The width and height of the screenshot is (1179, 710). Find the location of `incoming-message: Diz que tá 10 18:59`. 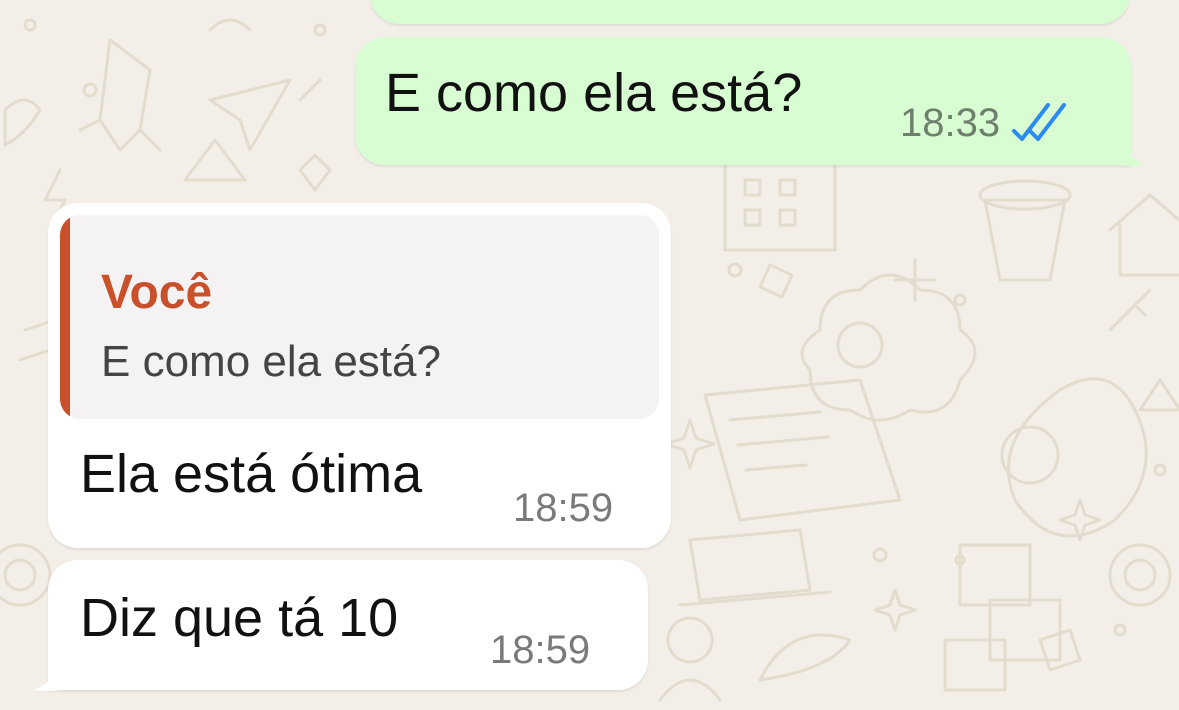

incoming-message: Diz que tá 10 18:59 is located at coordinates (348, 625).